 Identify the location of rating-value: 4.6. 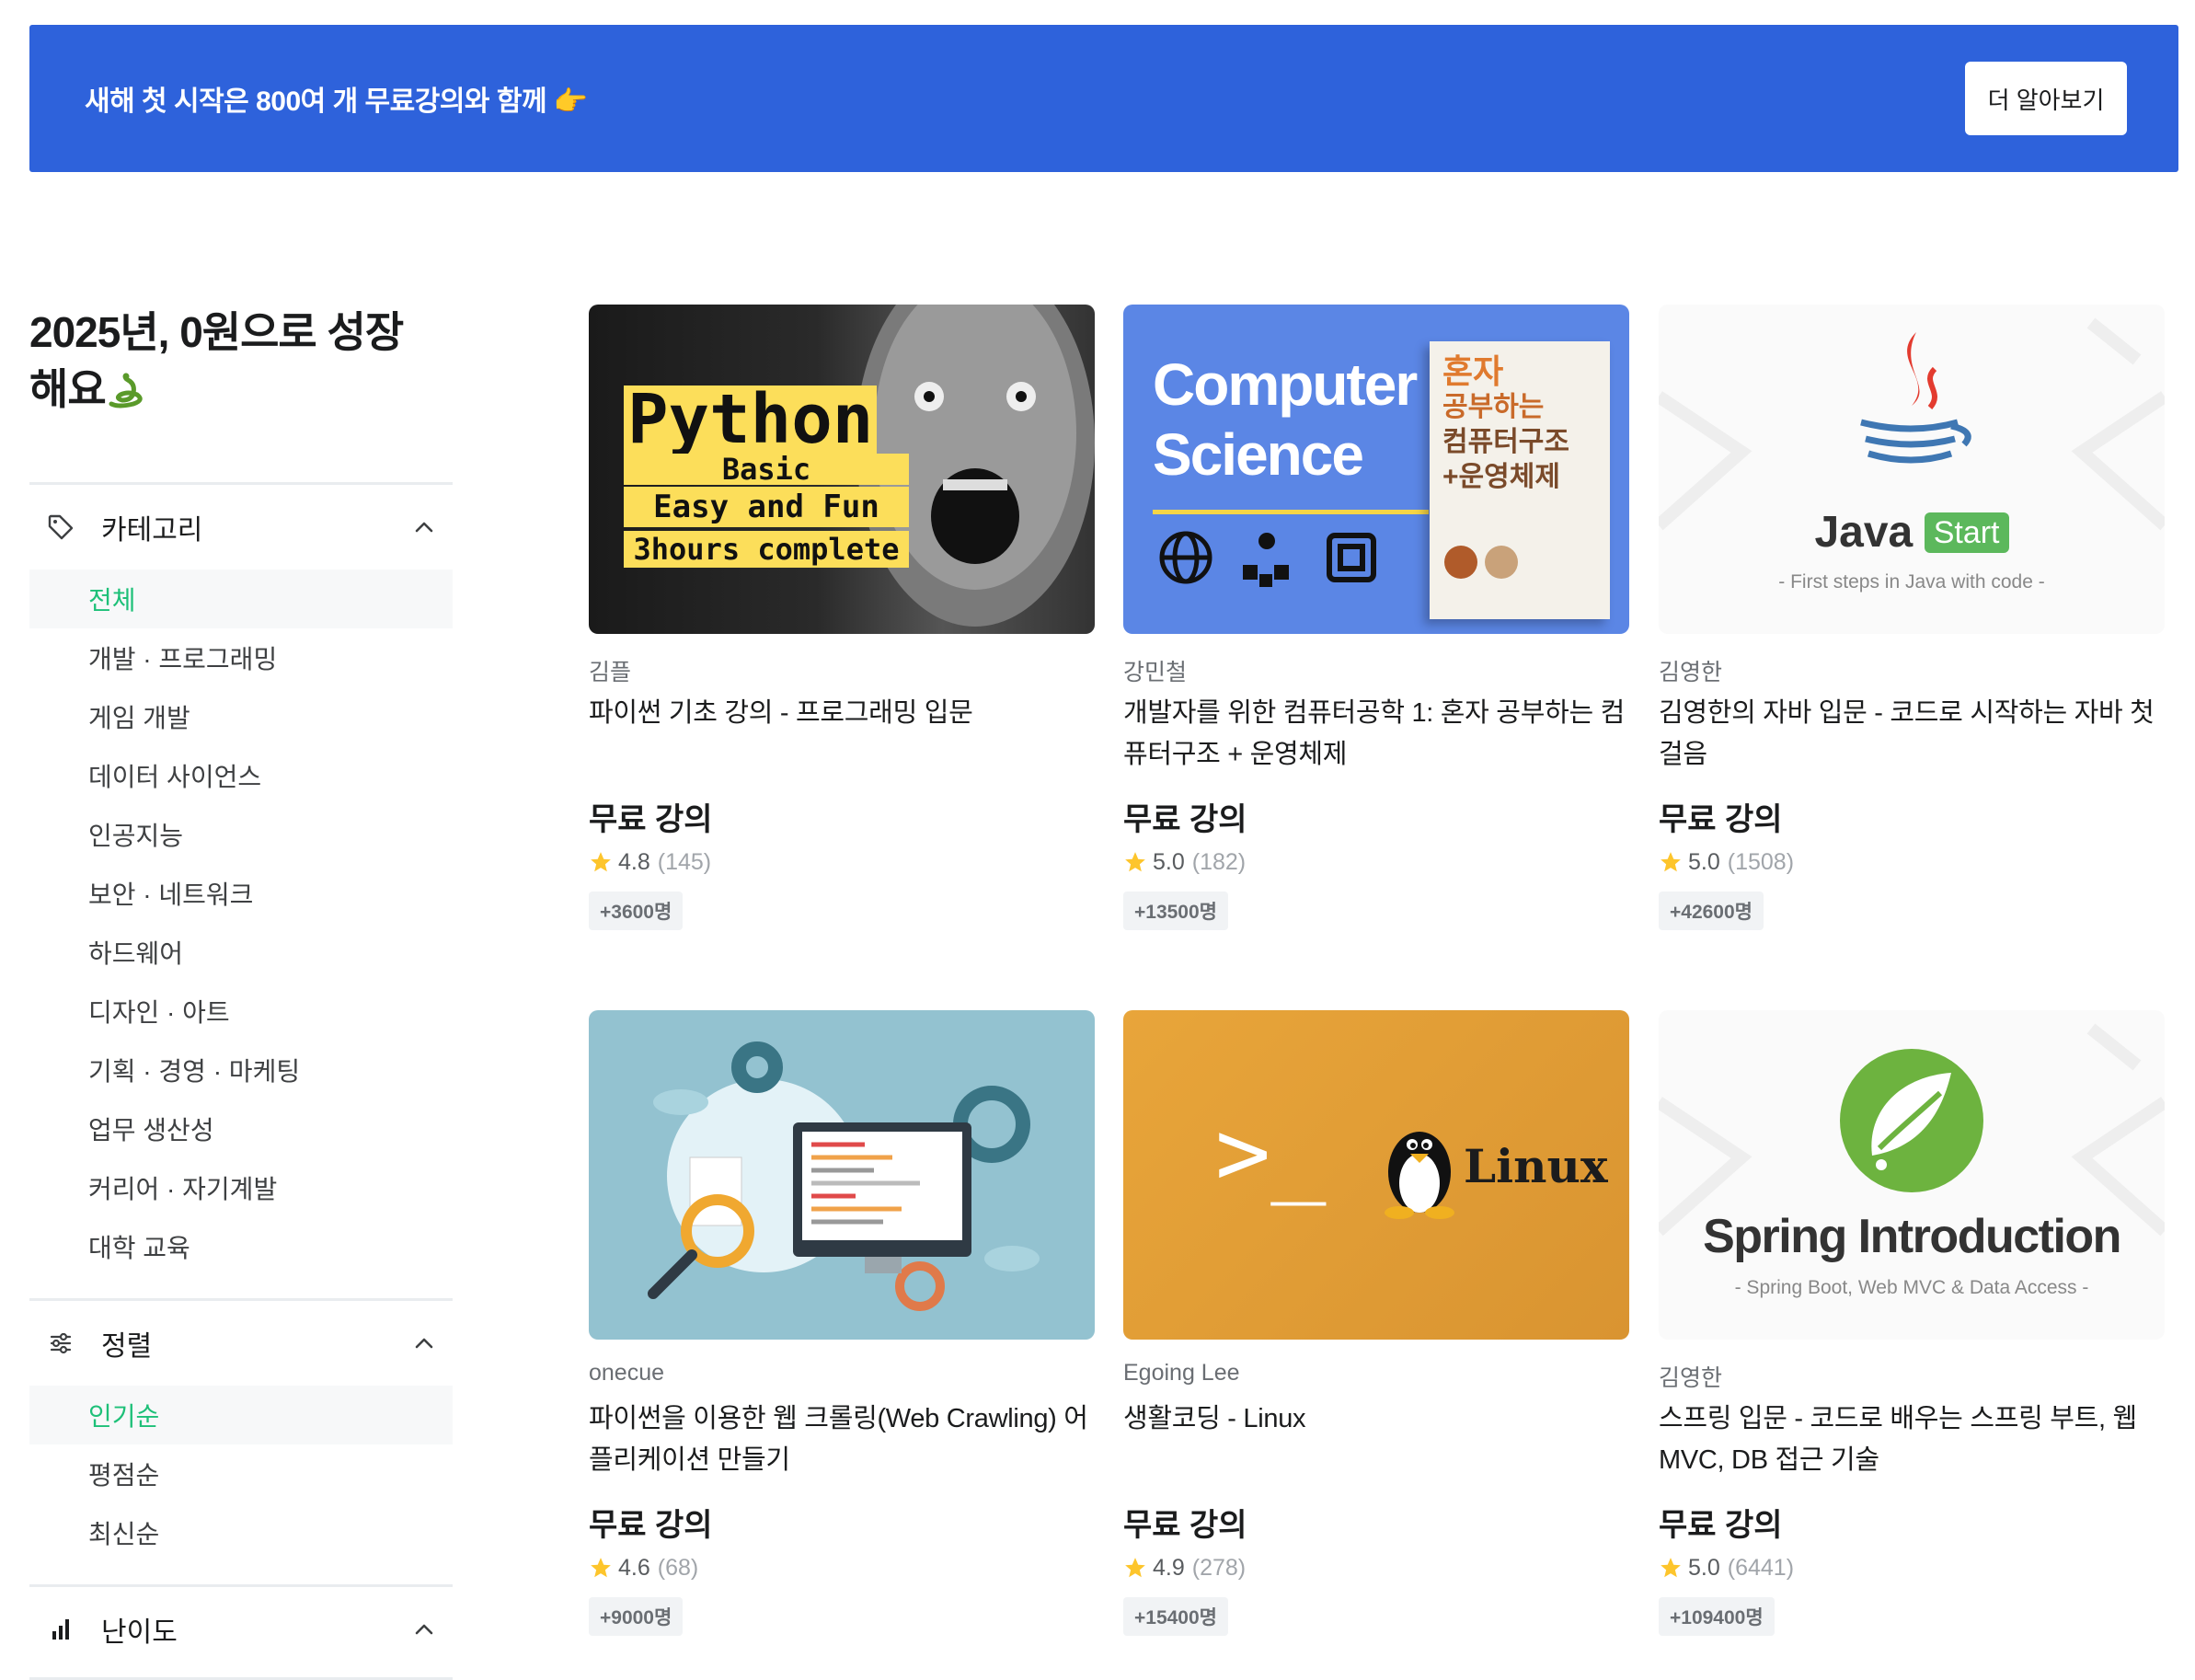
(634, 1567).